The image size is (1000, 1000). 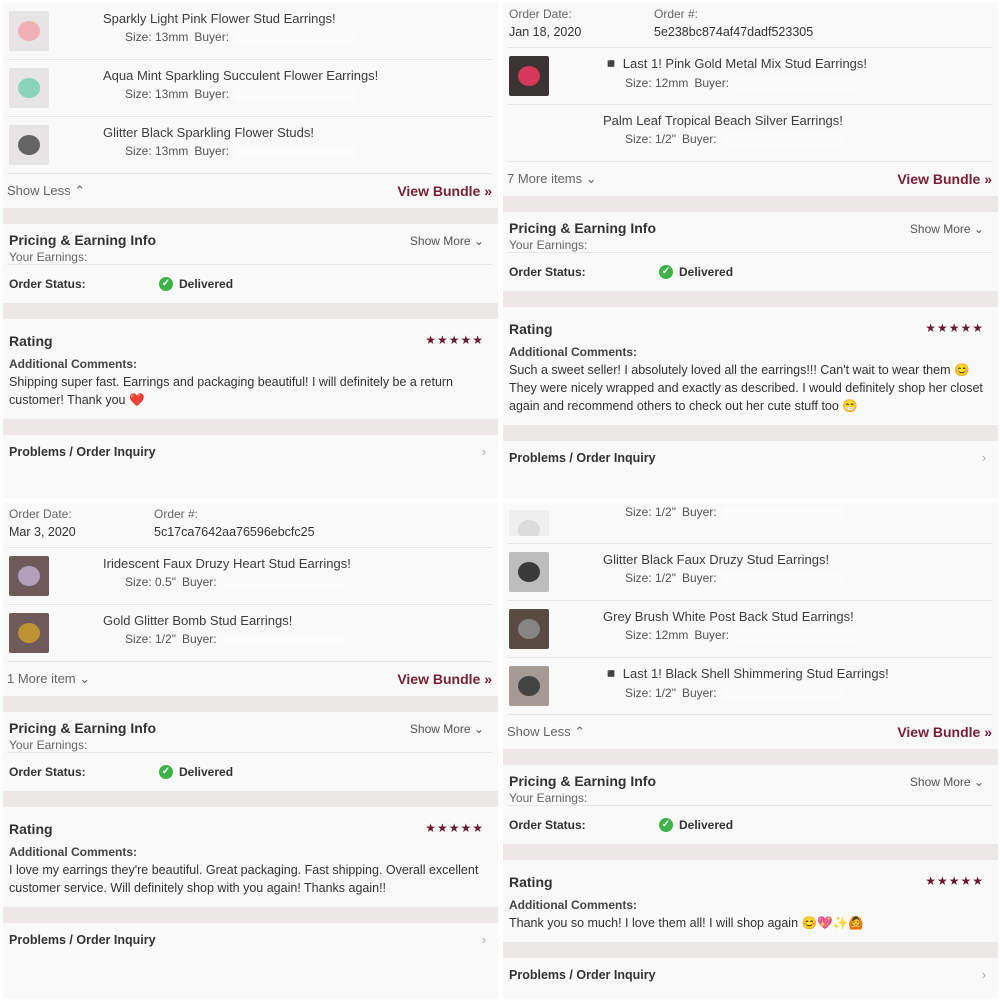 What do you see at coordinates (483, 940) in the screenshot?
I see `chevron-right-icon: ›` at bounding box center [483, 940].